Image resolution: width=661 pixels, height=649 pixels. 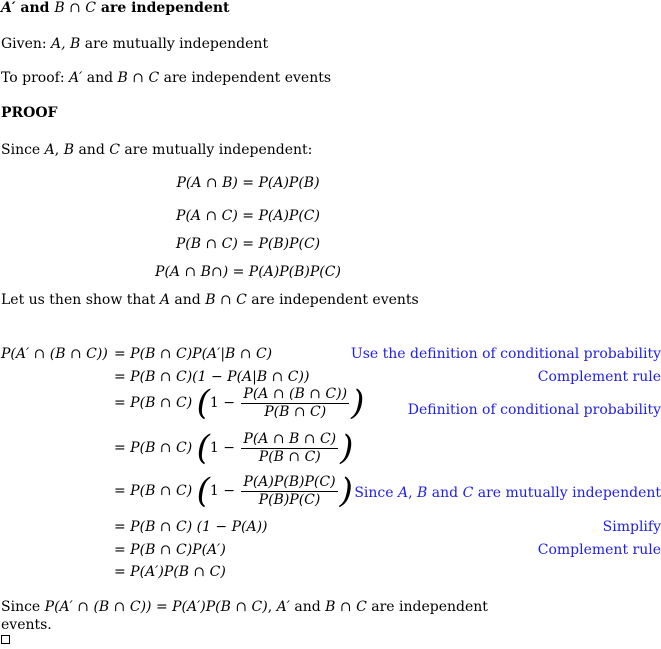 I want to click on derivation-step: = P(B ∩ C)P(A′|B ∩ C), so click(x=193, y=354).